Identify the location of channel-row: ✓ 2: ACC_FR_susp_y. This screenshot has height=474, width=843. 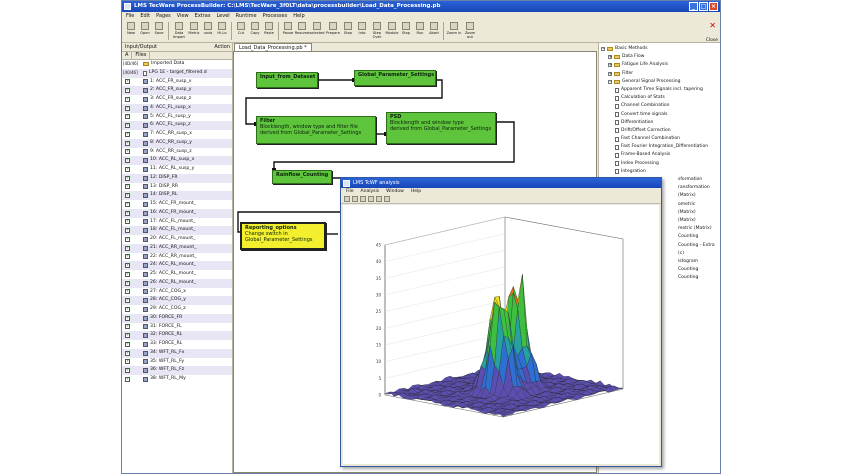
(177, 90).